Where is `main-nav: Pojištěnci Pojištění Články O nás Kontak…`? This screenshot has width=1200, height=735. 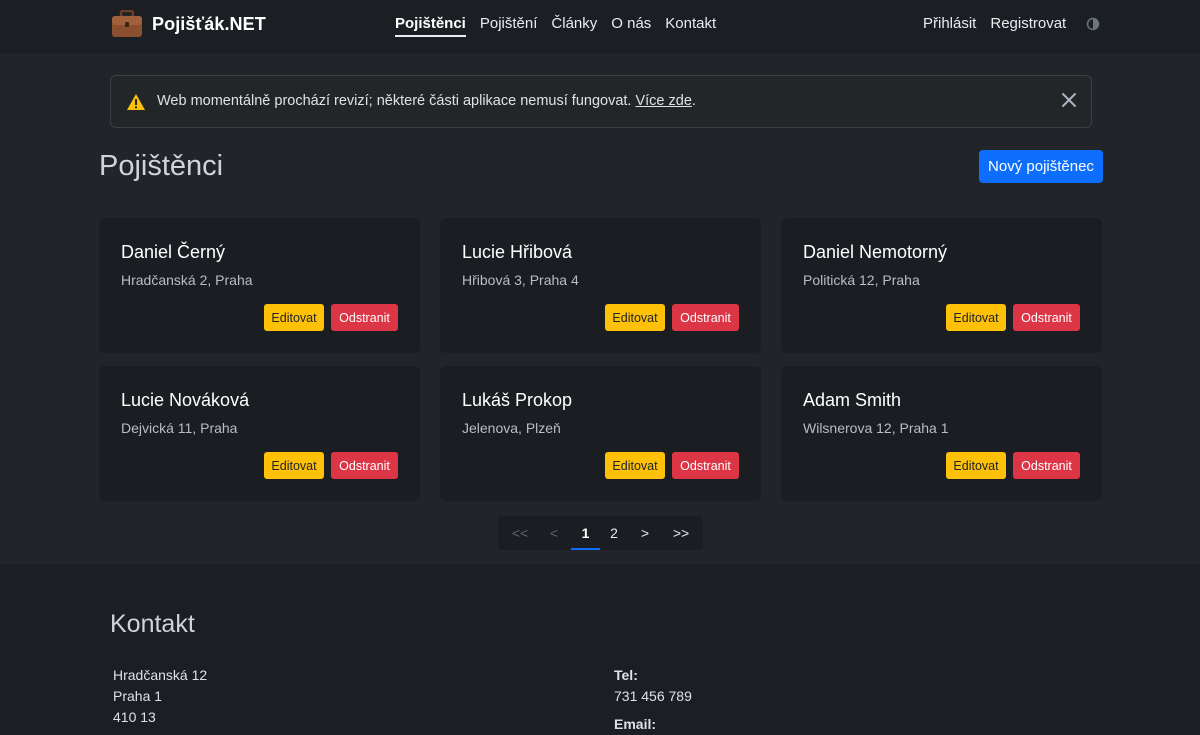 main-nav: Pojištěnci Pojištění Články O nás Kontak… is located at coordinates (562, 26).